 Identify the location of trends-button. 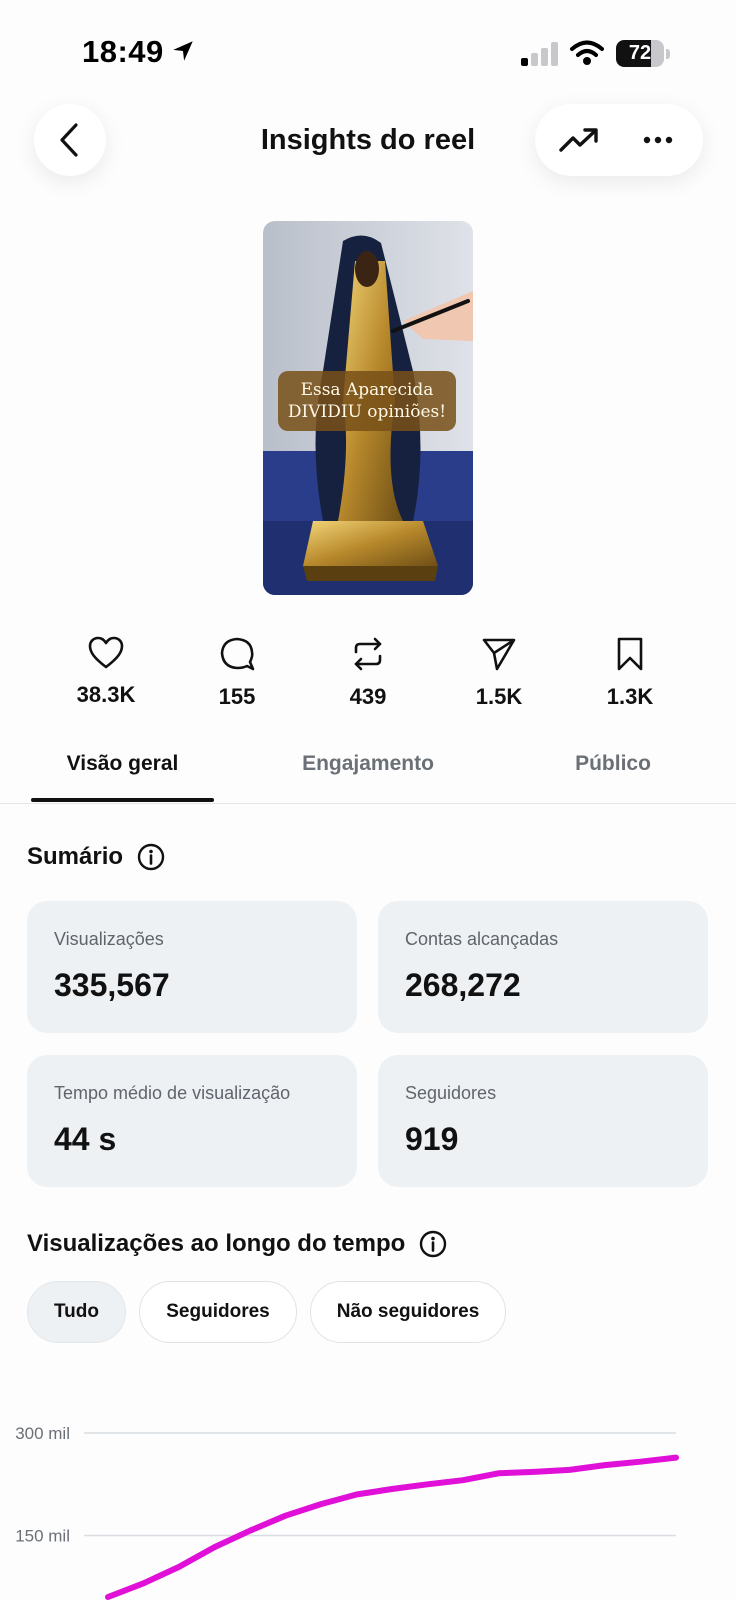
(579, 140).